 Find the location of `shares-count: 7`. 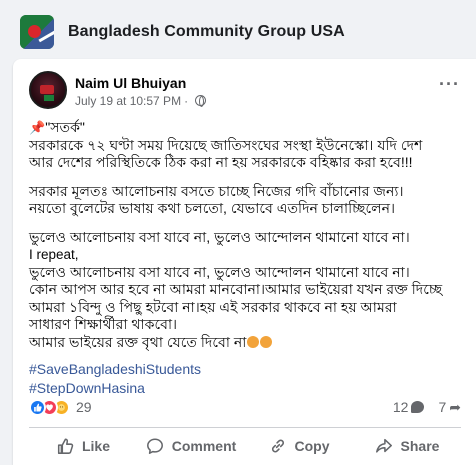

shares-count: 7 is located at coordinates (442, 407).